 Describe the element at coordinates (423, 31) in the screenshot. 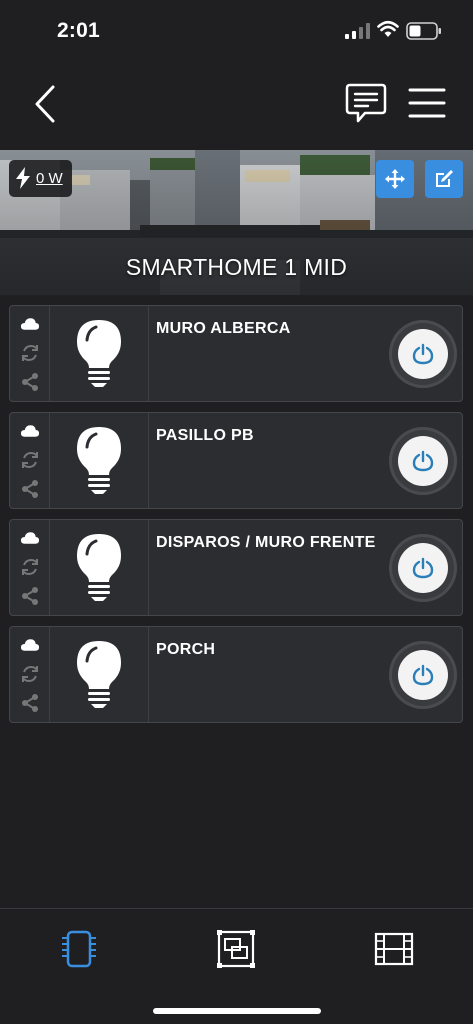

I see `battery-icon` at that location.